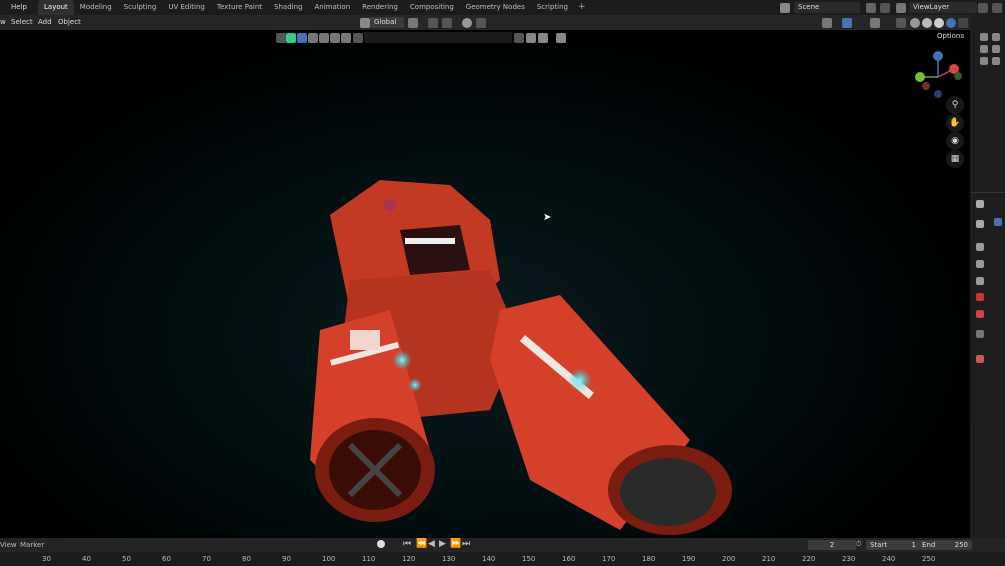  Describe the element at coordinates (3, 22) in the screenshot. I see `view-menu: w` at that location.